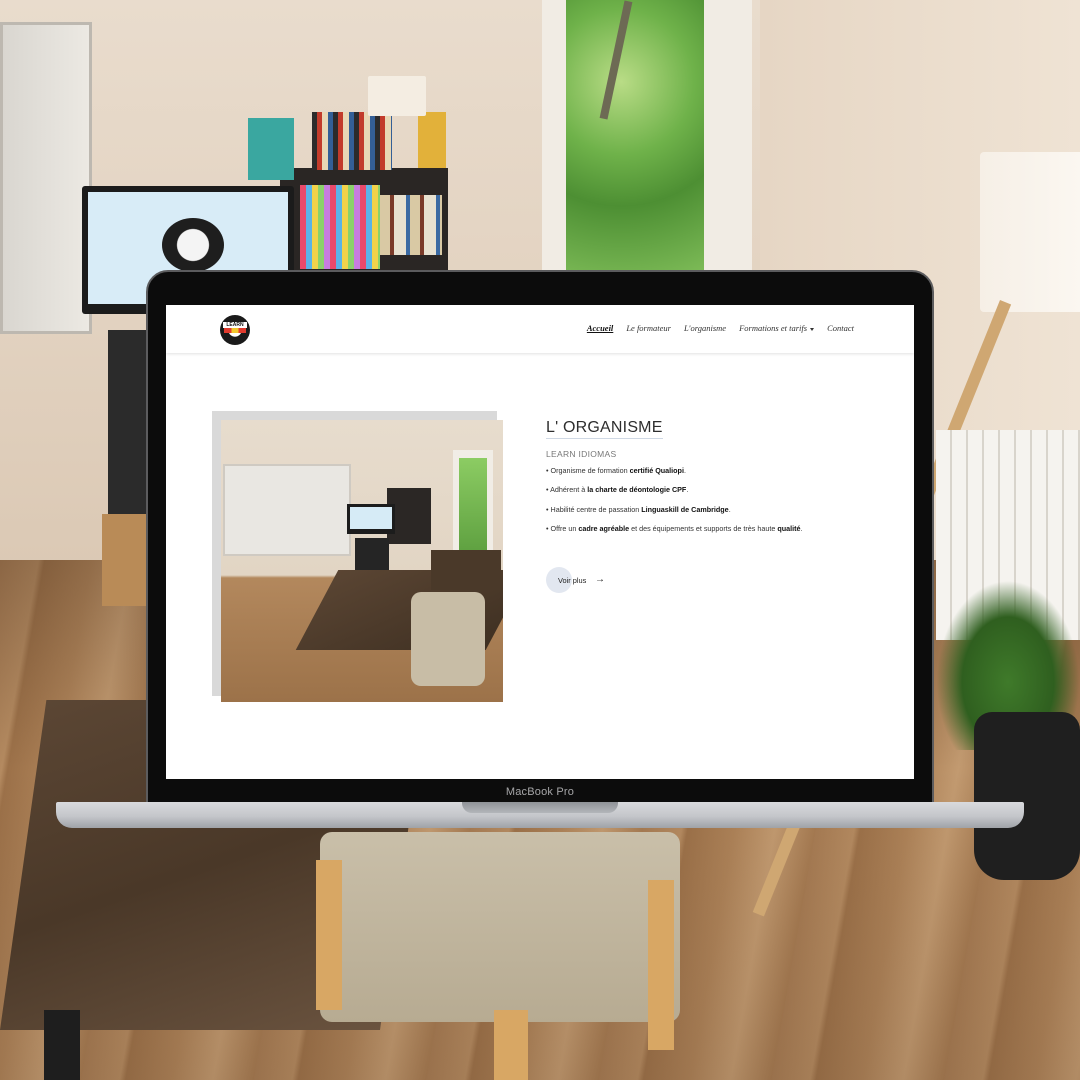 The image size is (1080, 1080). What do you see at coordinates (432, 140) in the screenshot?
I see `book-yellow` at bounding box center [432, 140].